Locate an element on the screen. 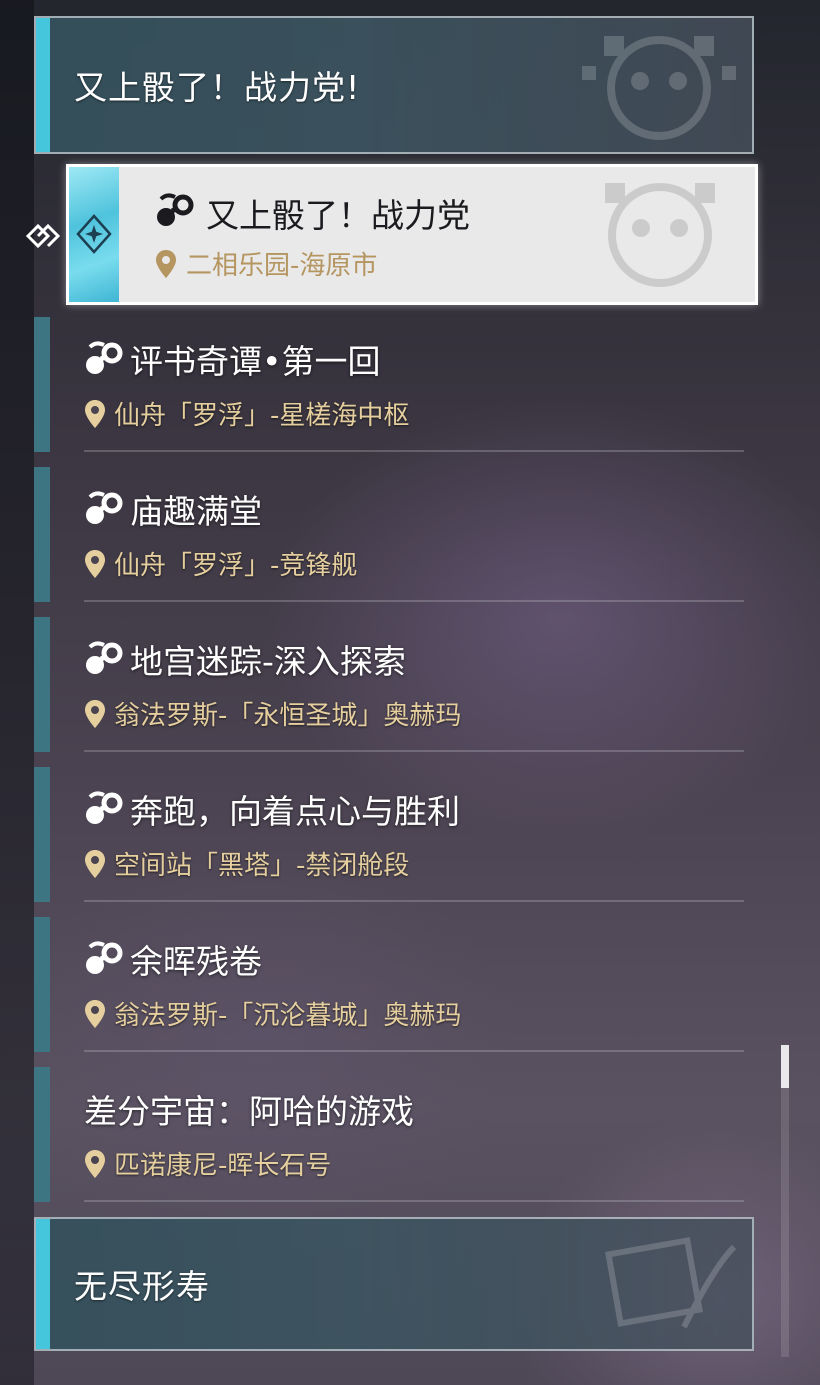 The height and width of the screenshot is (1385, 820). activity-location: 仙舟「罗浮」-星槎海中枢 is located at coordinates (262, 416).